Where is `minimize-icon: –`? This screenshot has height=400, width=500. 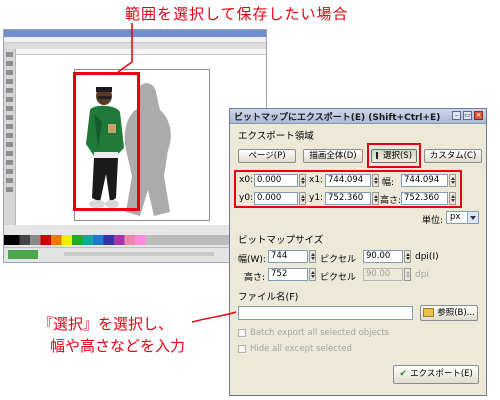
minimize-icon: – is located at coordinates (456, 115).